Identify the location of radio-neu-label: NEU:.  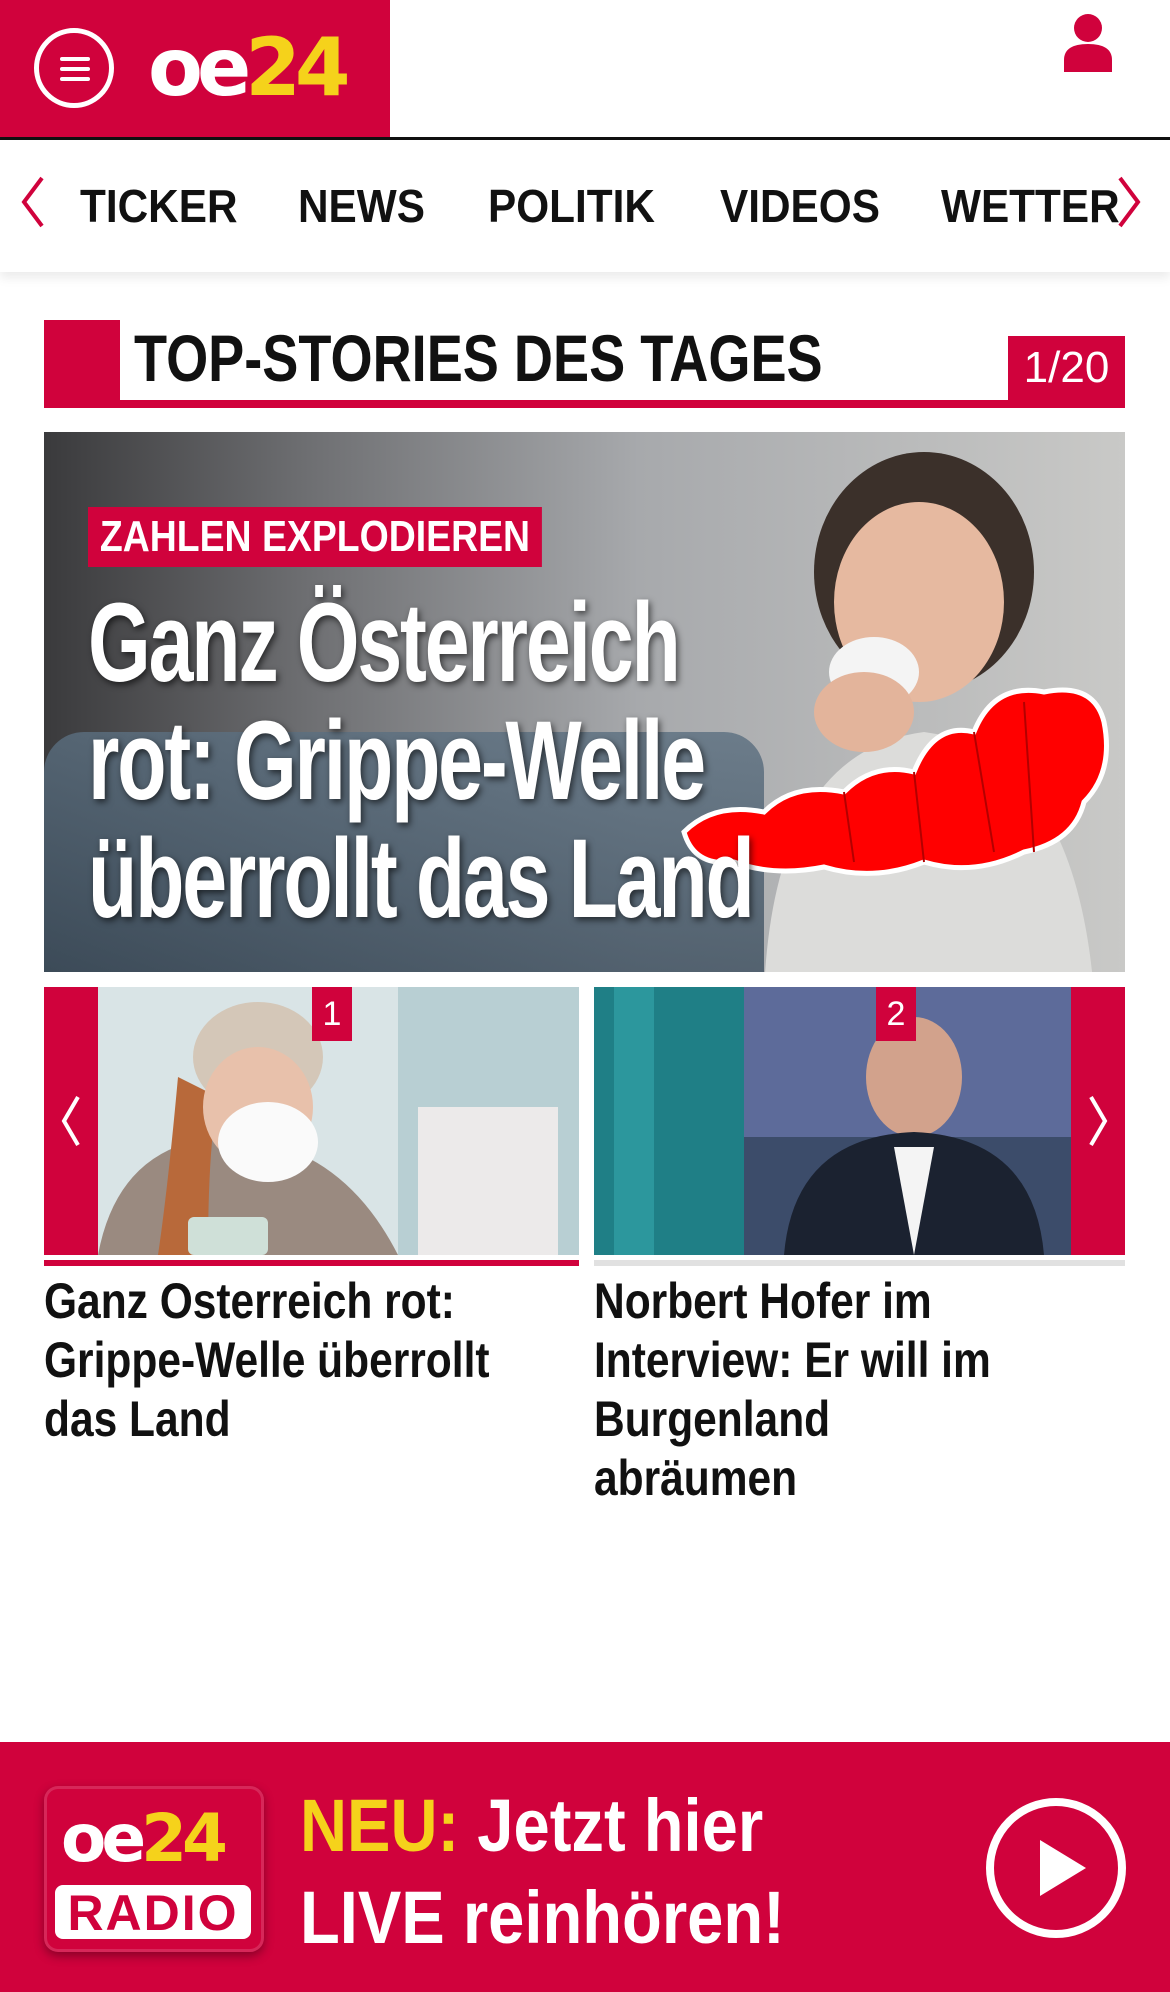
(380, 1825).